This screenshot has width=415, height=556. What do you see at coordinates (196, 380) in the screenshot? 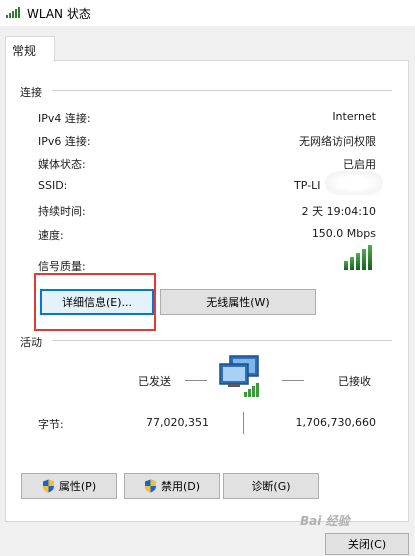
I see `sent-line` at bounding box center [196, 380].